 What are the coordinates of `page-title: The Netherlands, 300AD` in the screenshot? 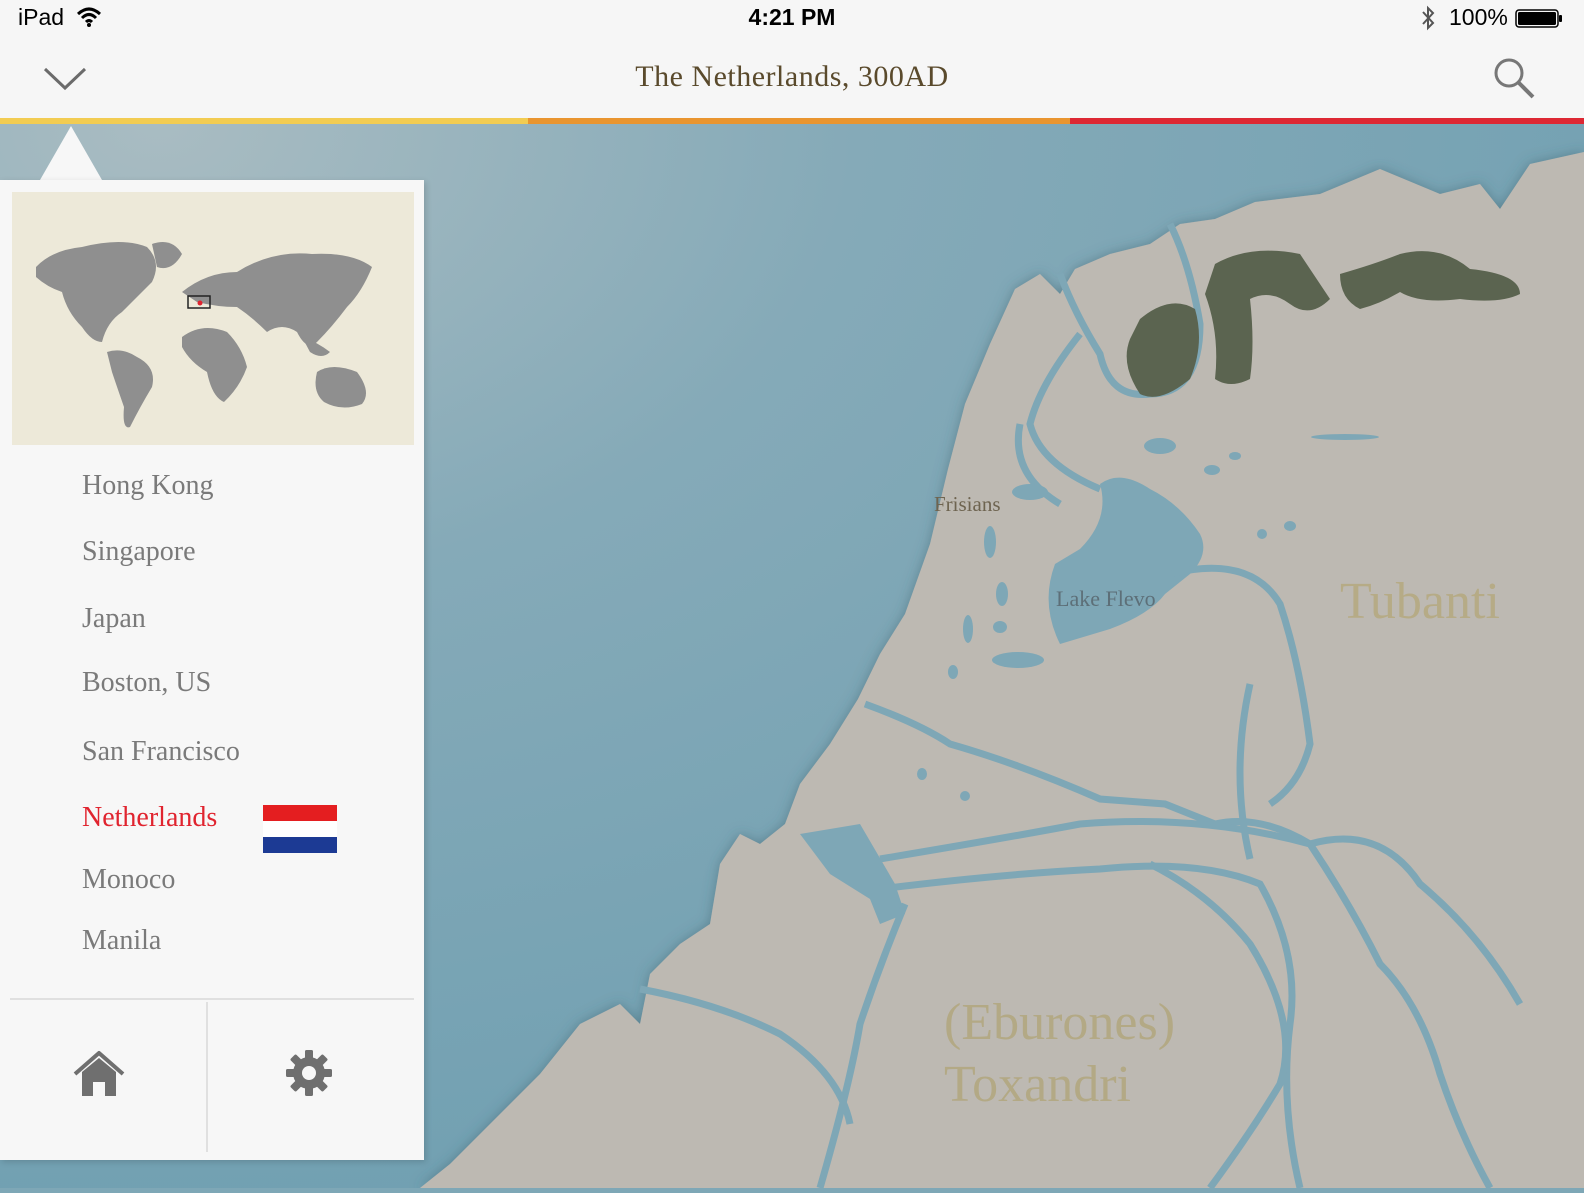 It's located at (792, 76).